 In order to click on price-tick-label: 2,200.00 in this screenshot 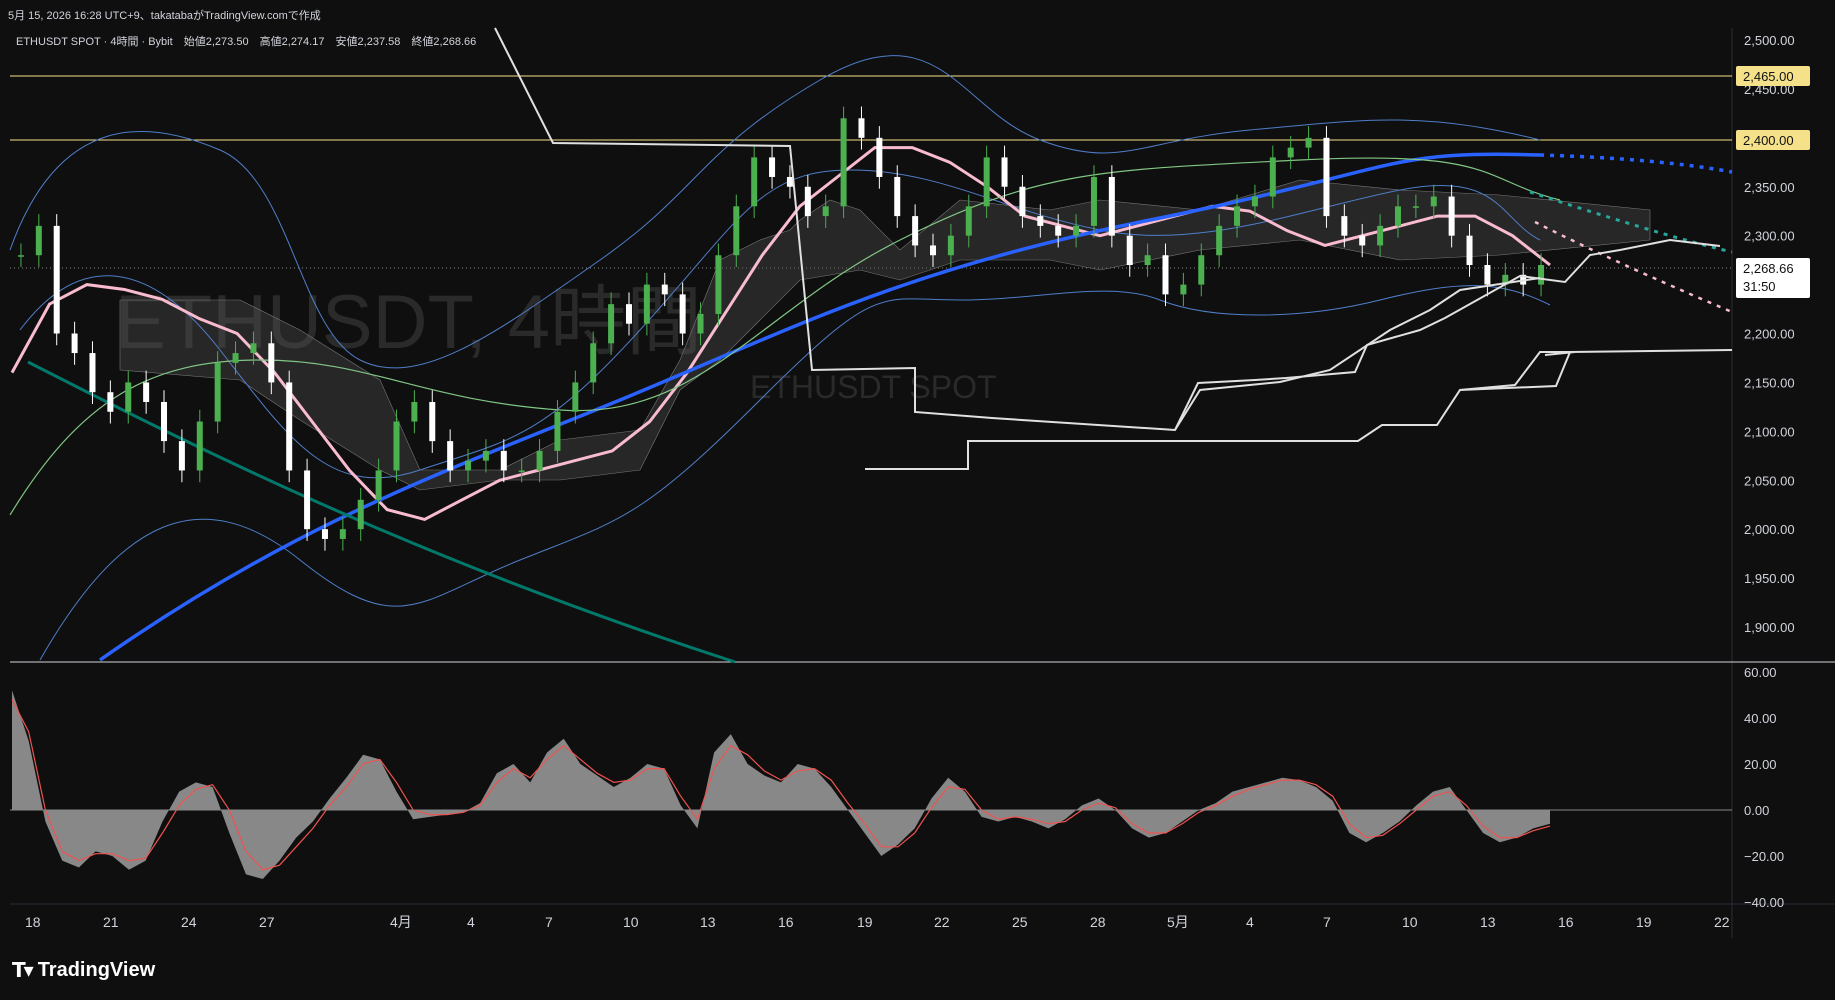, I will do `click(1769, 334)`.